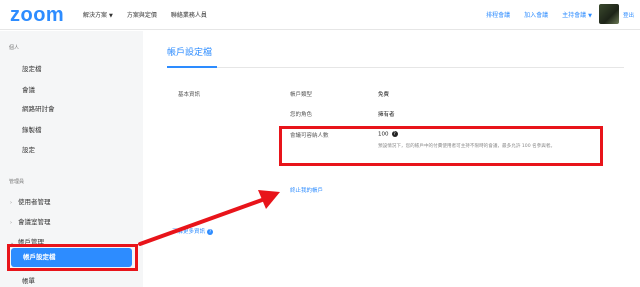  I want to click on sidebar-item-recordings: 錄製檔, so click(32, 129).